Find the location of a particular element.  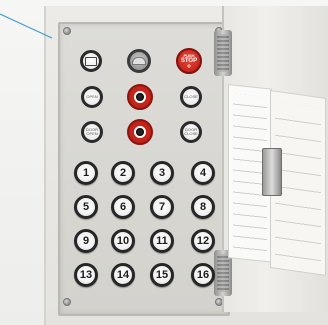

floor-label-12: 12 is located at coordinates (203, 240).